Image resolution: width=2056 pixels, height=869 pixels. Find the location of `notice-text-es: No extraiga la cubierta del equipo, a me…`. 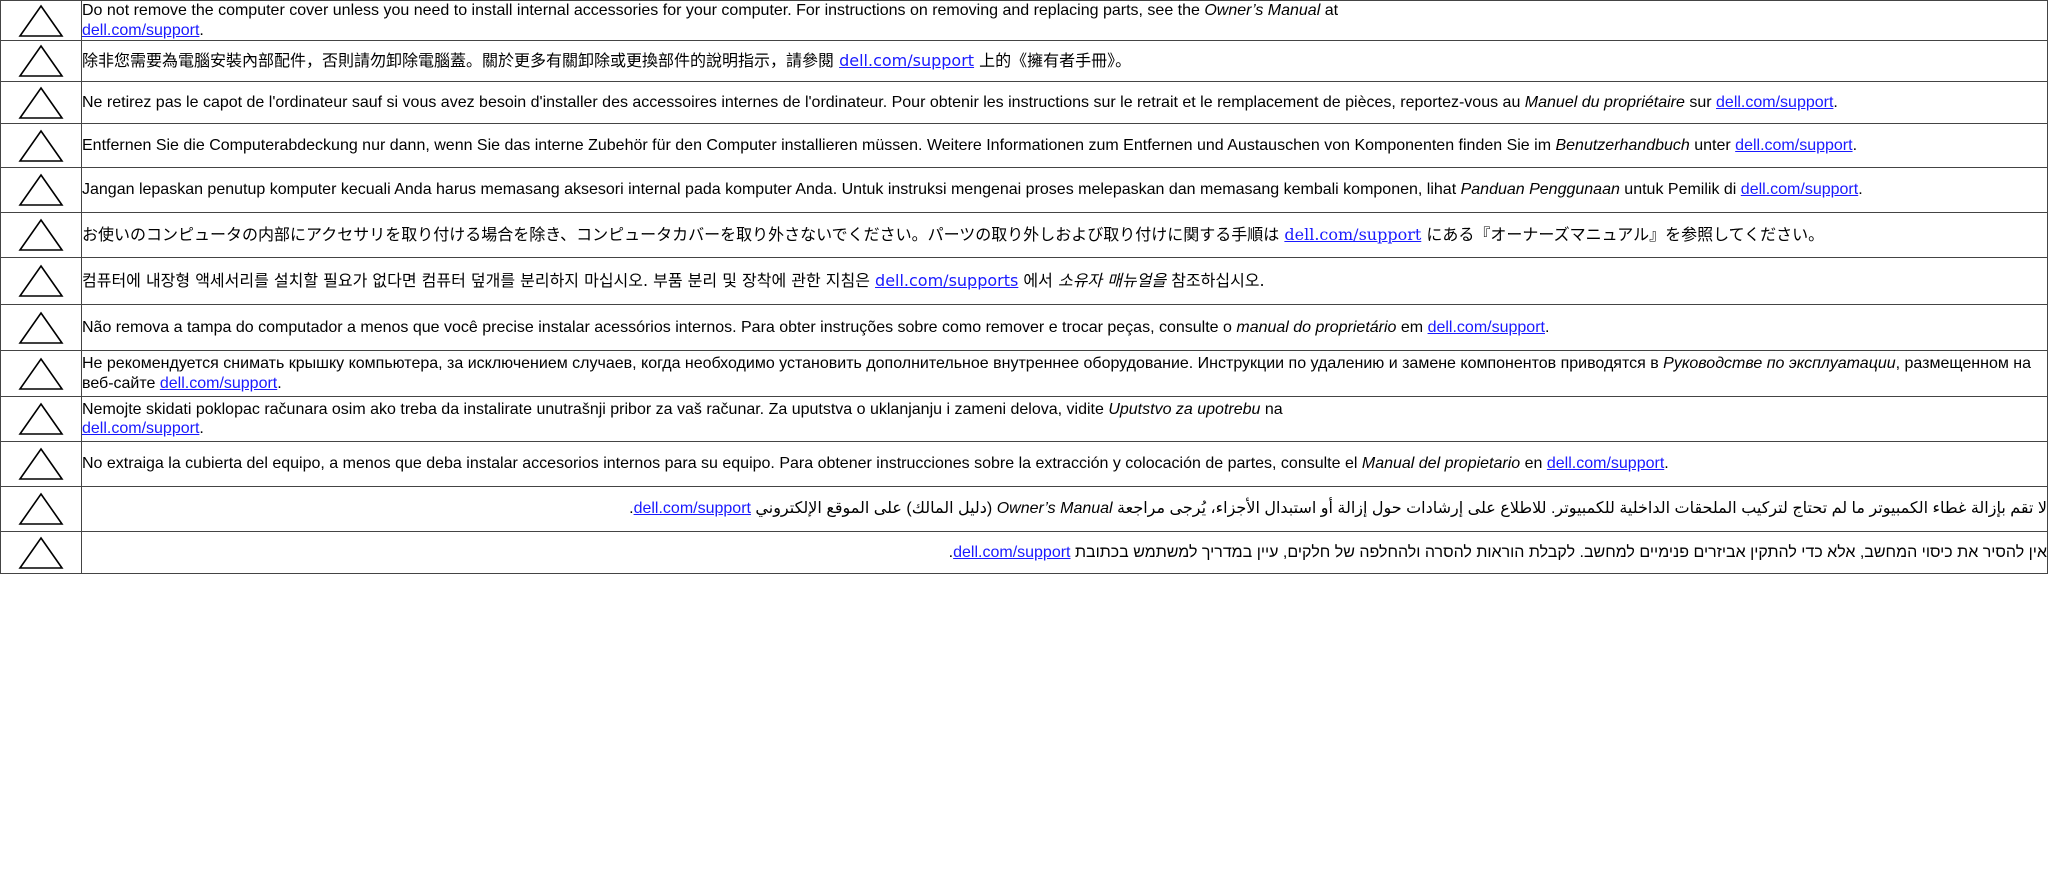

notice-text-es: No extraiga la cubierta del equipo, a me… is located at coordinates (1064, 464).